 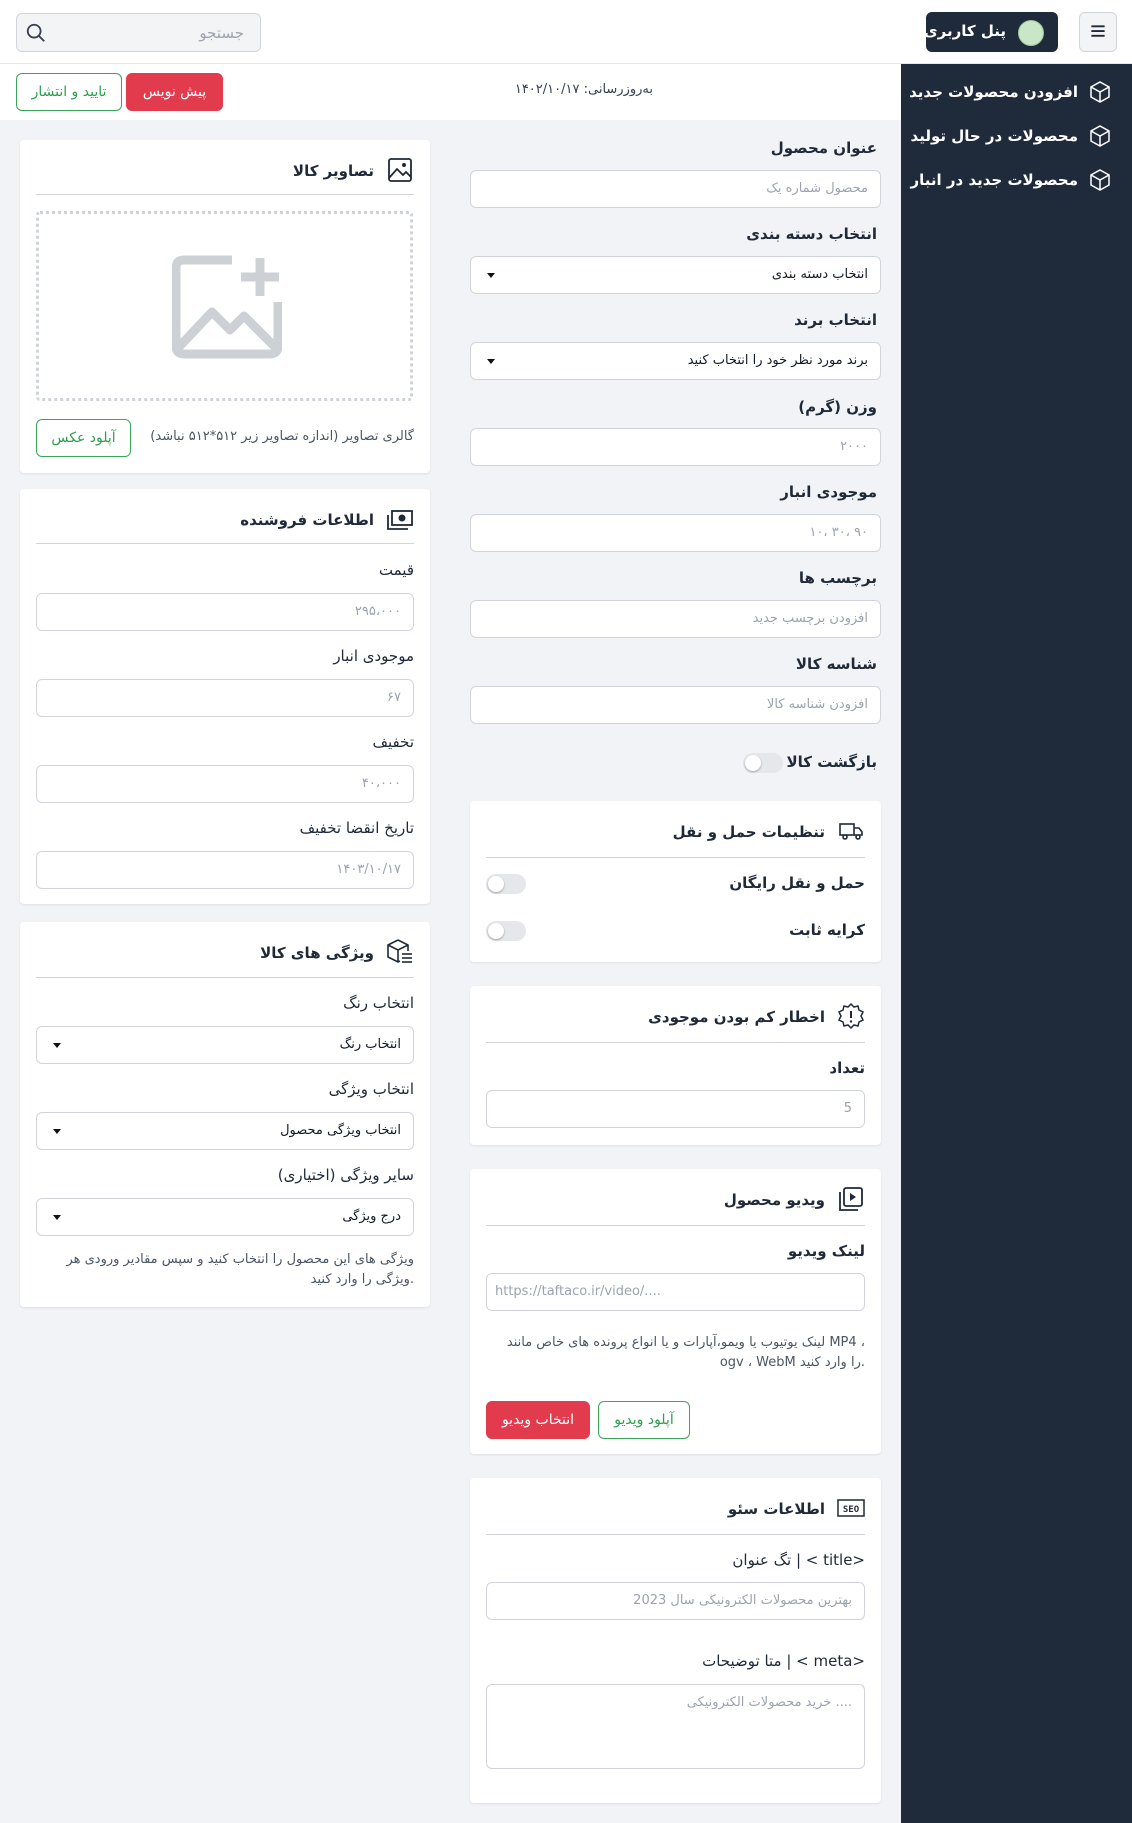 I want to click on svg-text: SEO, so click(x=851, y=1510).